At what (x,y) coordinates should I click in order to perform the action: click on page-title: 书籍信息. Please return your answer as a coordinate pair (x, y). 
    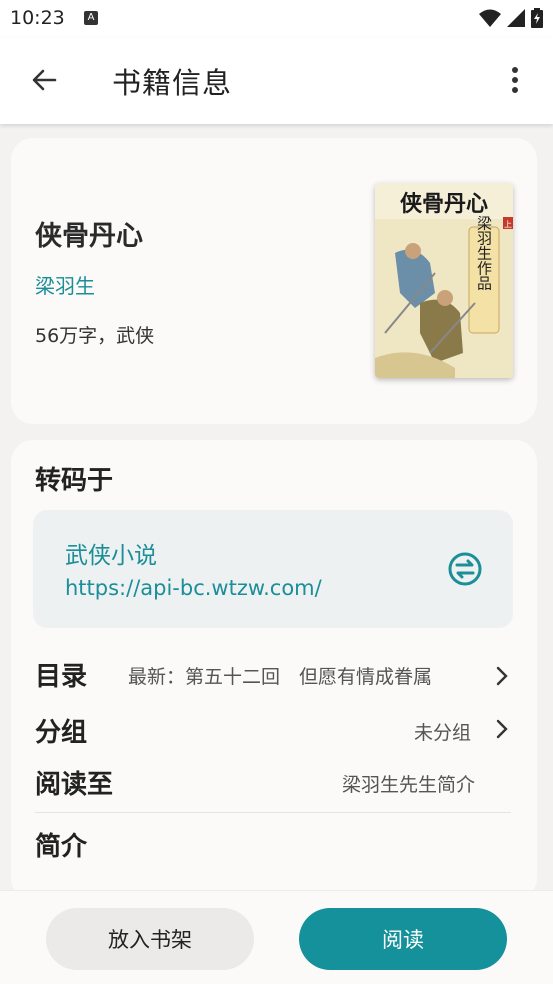
    Looking at the image, I should click on (172, 83).